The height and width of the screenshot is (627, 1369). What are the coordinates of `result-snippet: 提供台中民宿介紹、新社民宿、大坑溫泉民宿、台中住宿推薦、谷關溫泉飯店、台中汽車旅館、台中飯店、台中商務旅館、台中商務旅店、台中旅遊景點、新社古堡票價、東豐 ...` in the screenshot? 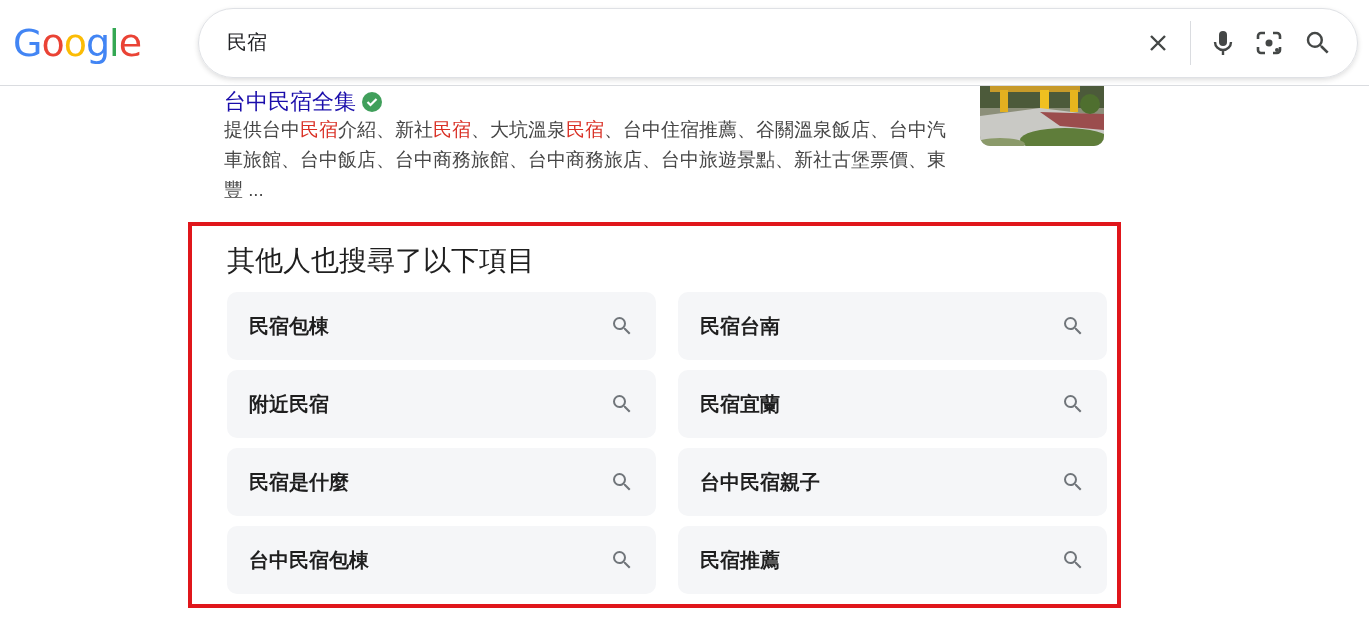 It's located at (585, 160).